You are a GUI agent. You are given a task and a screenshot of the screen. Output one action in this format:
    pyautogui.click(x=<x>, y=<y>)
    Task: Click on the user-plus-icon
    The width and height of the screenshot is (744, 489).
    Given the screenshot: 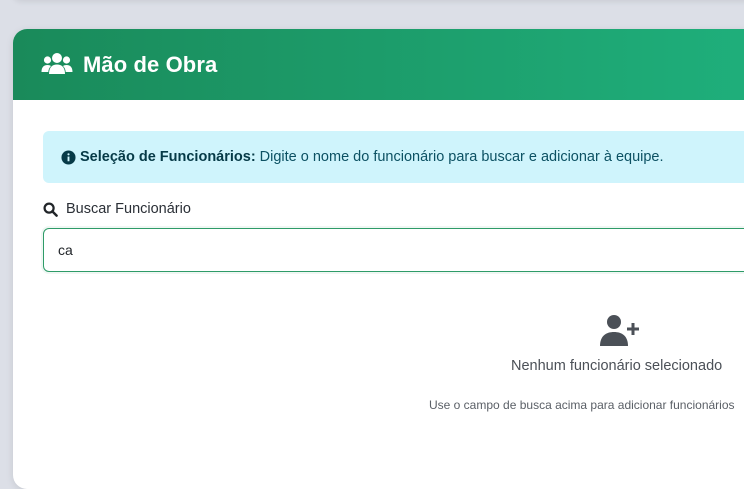 What is the action you would take?
    pyautogui.click(x=620, y=331)
    